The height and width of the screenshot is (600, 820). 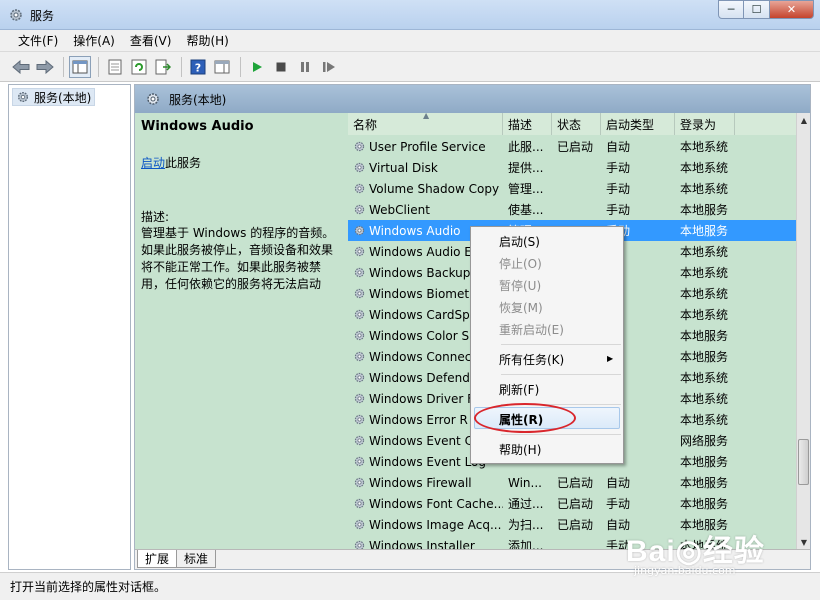 What do you see at coordinates (163, 67) in the screenshot?
I see `export-list-icon` at bounding box center [163, 67].